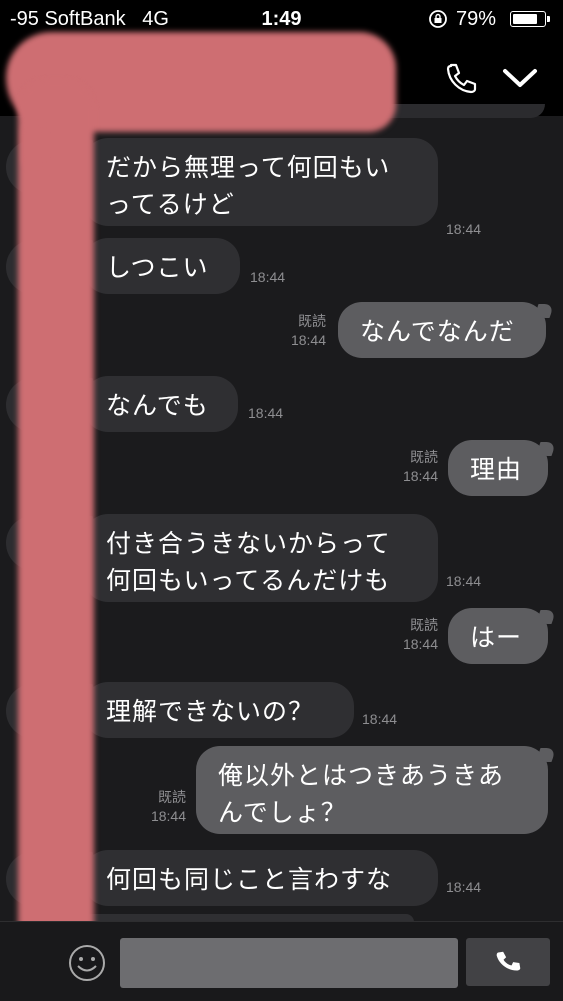 This screenshot has width=563, height=1001. I want to click on battery-percent: 79%, so click(476, 19).